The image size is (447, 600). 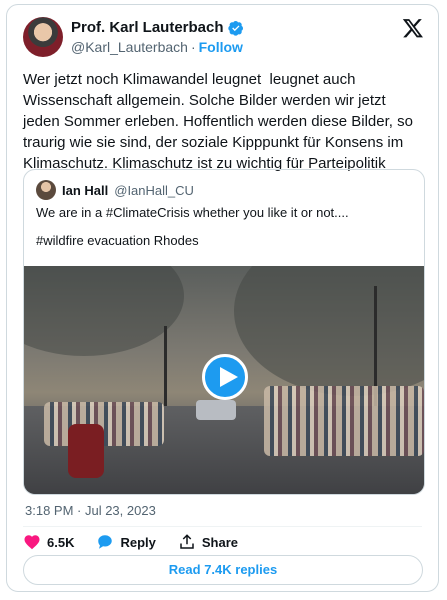 I want to click on quoted-author-name: Ian Hall, so click(x=85, y=190).